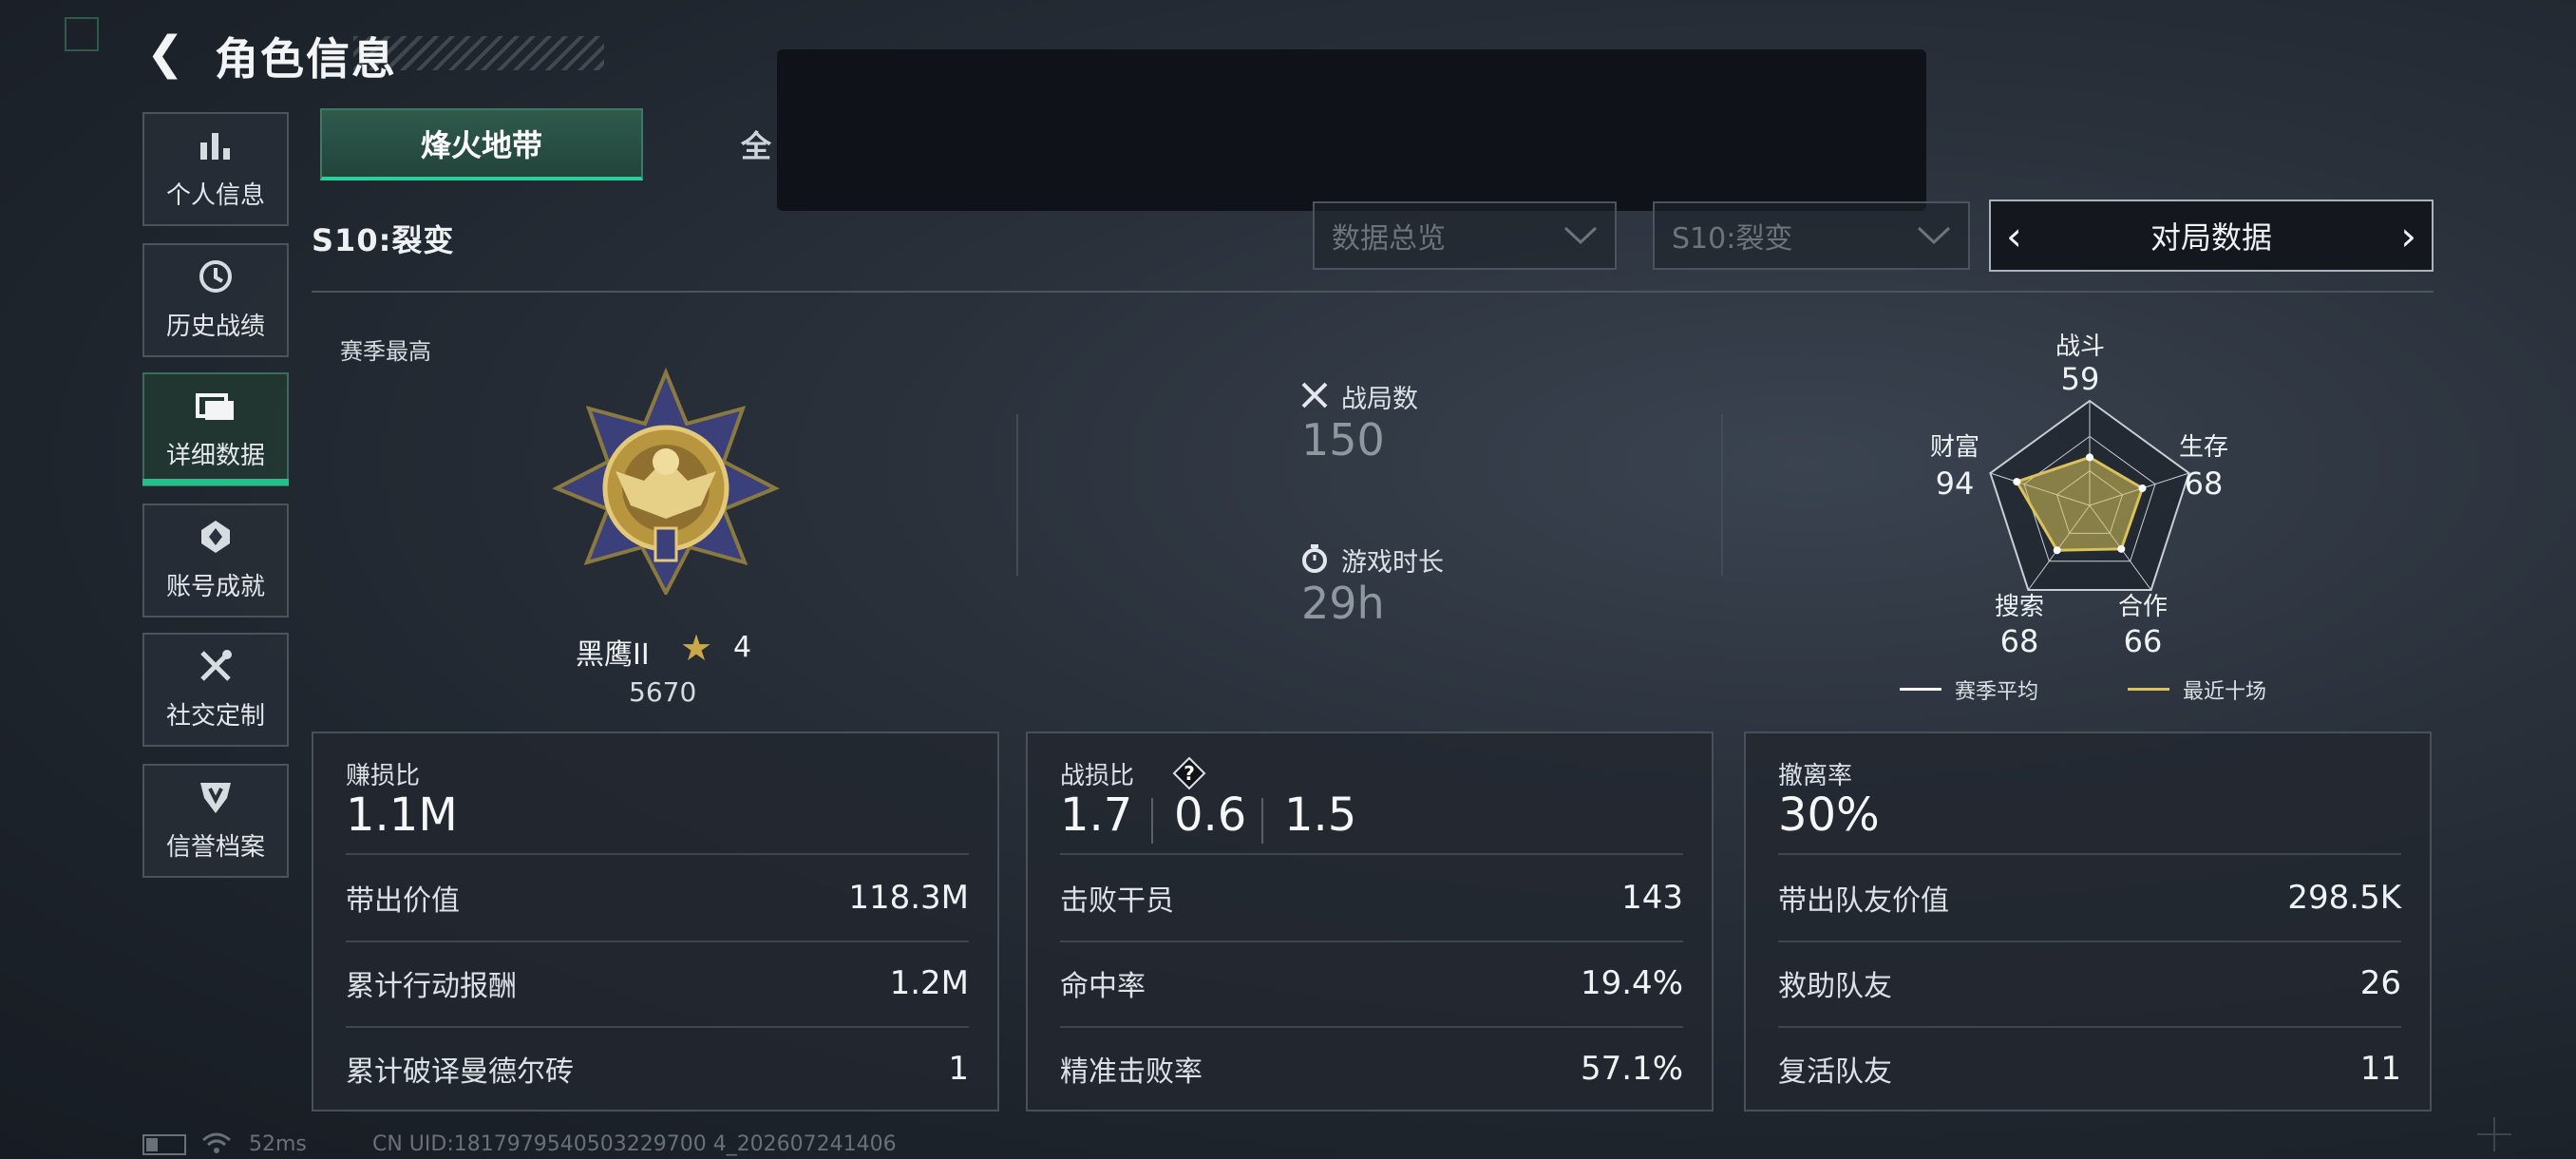 The image size is (2576, 1159). I want to click on row-value: 143, so click(1652, 898).